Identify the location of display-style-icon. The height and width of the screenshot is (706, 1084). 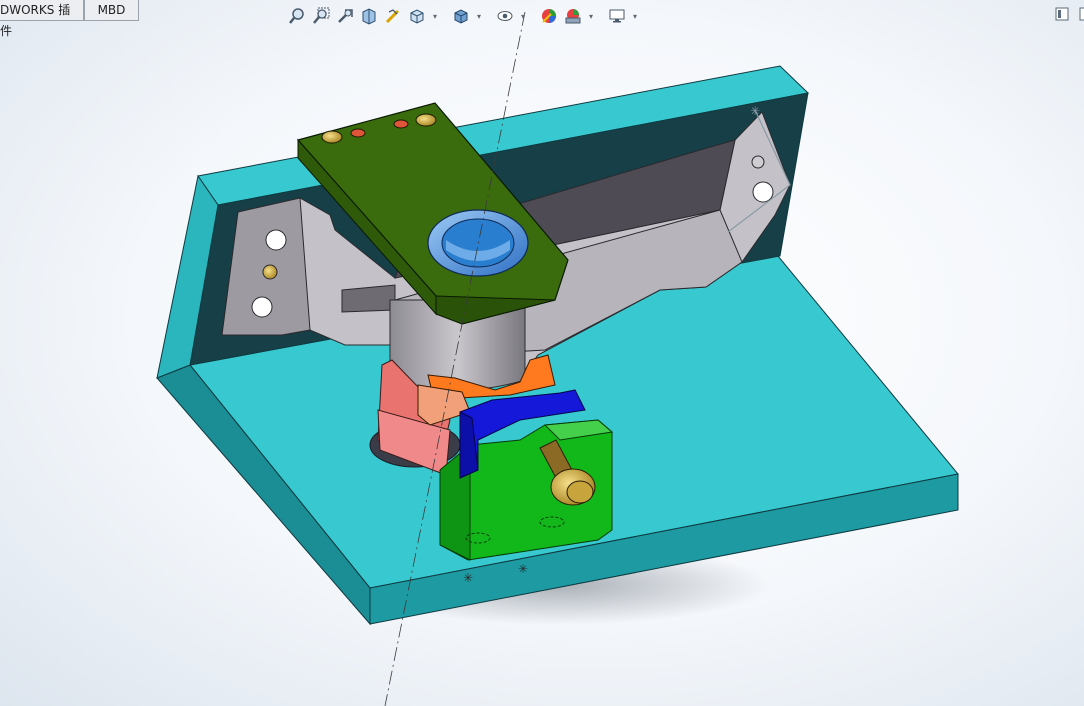
(461, 16).